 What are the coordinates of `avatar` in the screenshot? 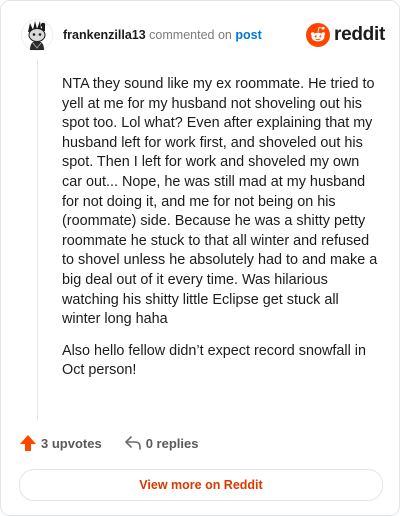 It's located at (37, 35).